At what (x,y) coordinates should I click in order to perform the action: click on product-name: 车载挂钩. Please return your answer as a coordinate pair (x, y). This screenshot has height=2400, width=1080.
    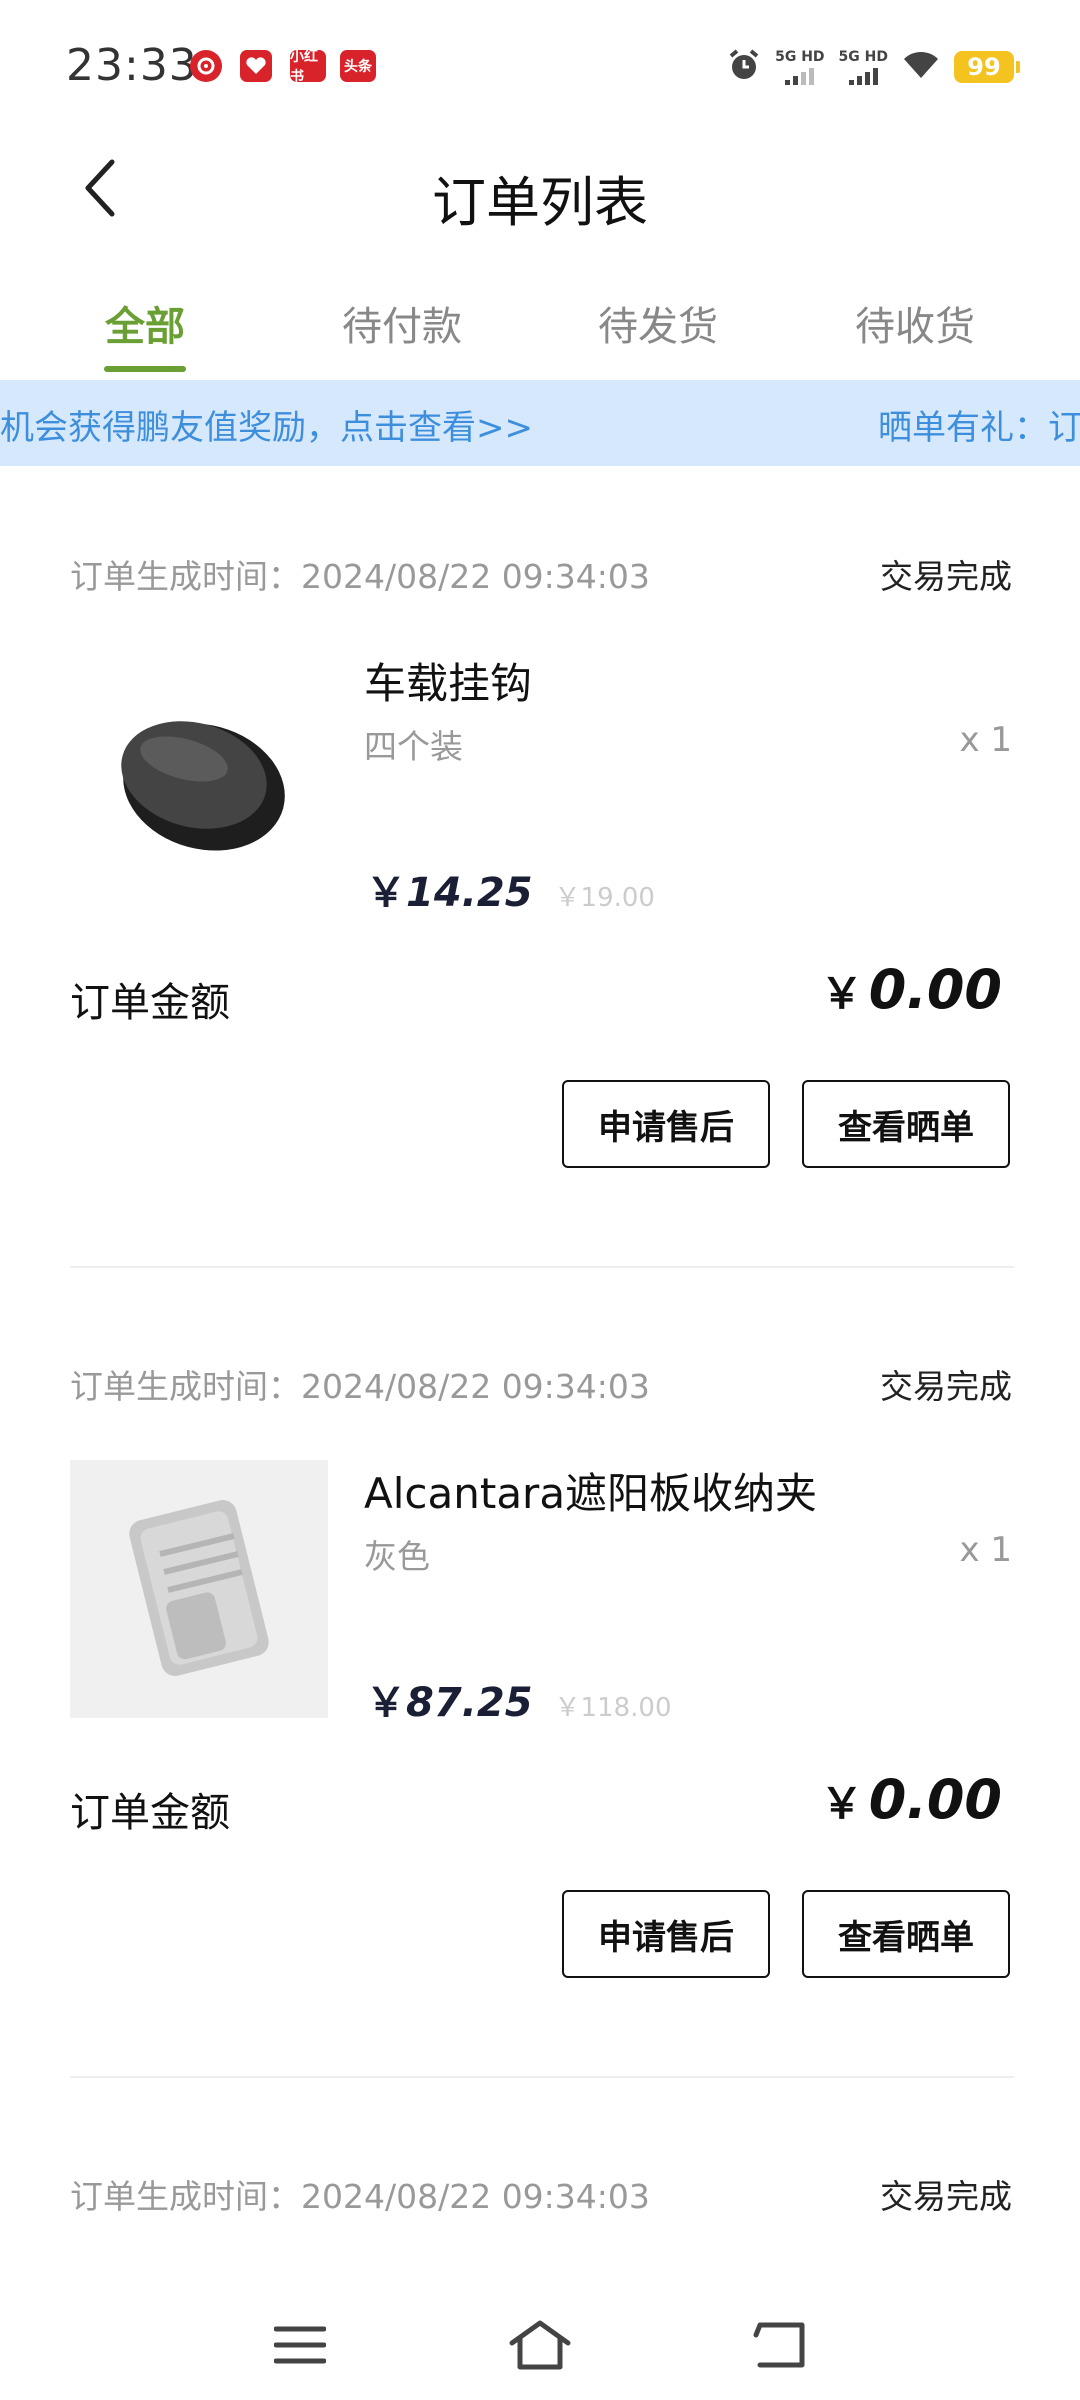
    Looking at the image, I should click on (448, 683).